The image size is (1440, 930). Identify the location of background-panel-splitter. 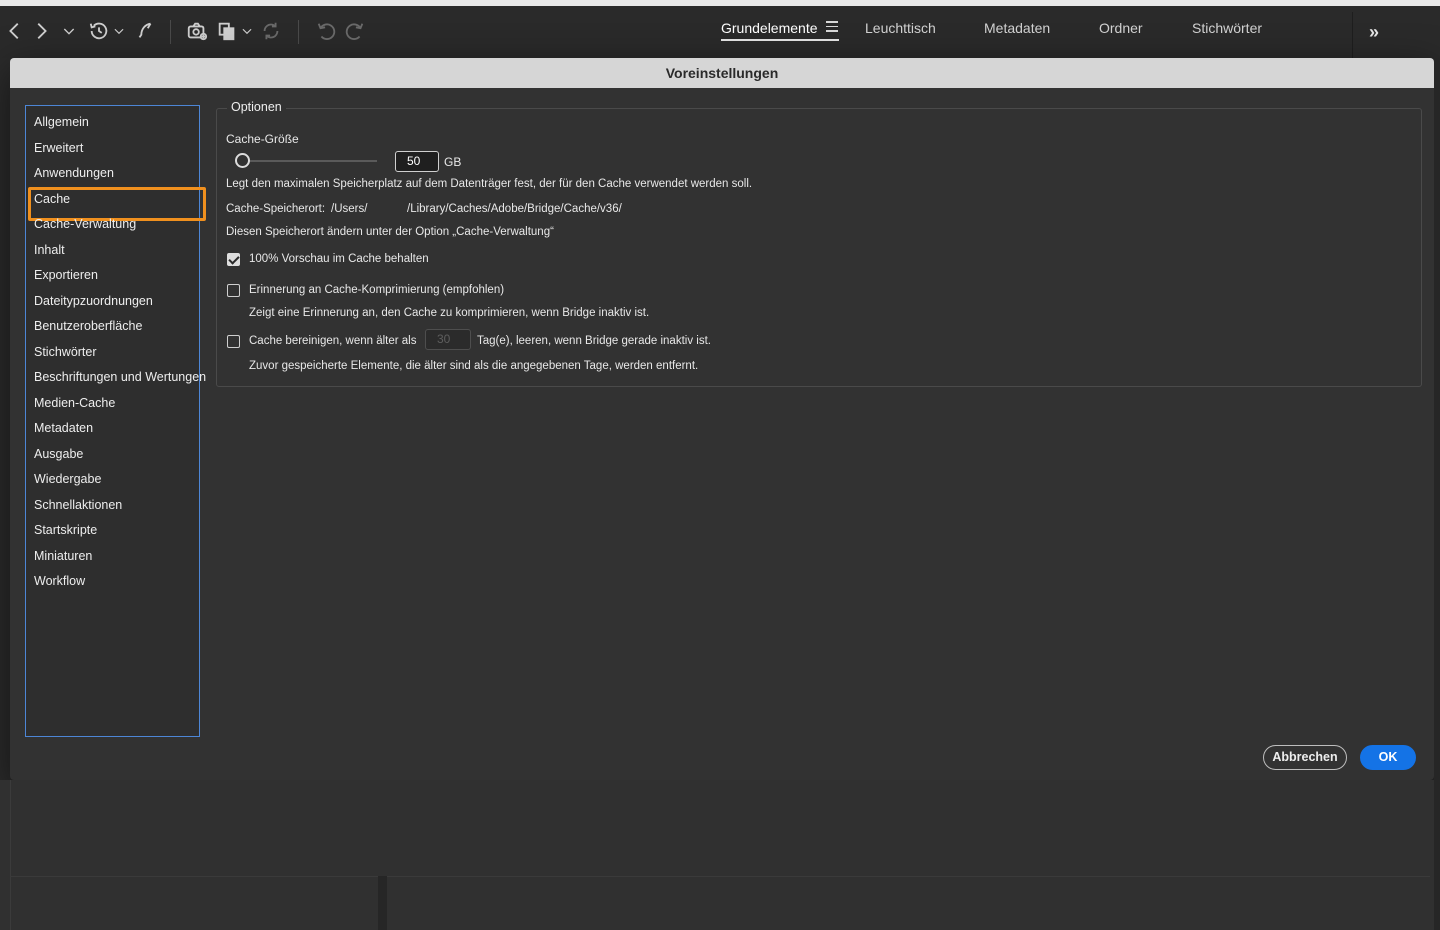
(382, 903).